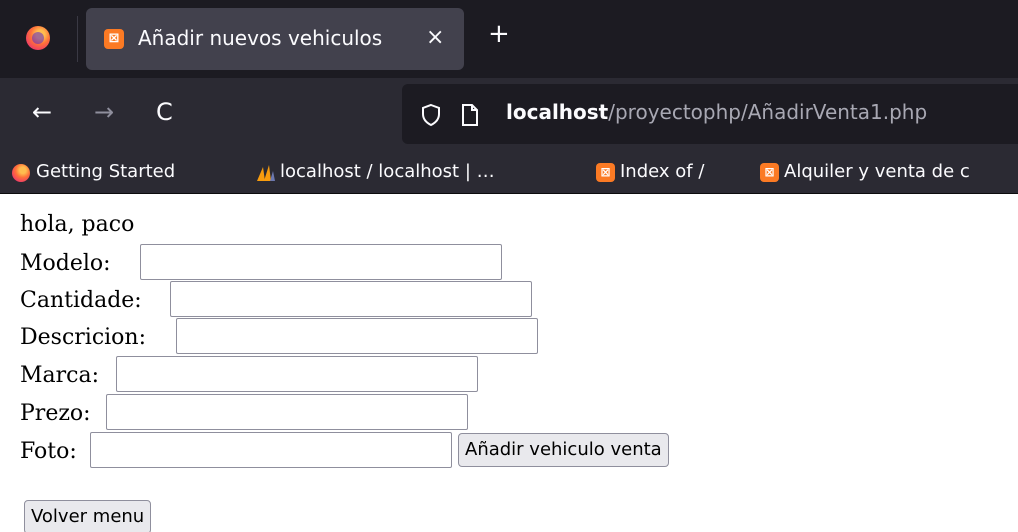 This screenshot has height=532, width=1018. I want to click on url-path: /proyectophp/AñadirVenta1.php, so click(768, 112).